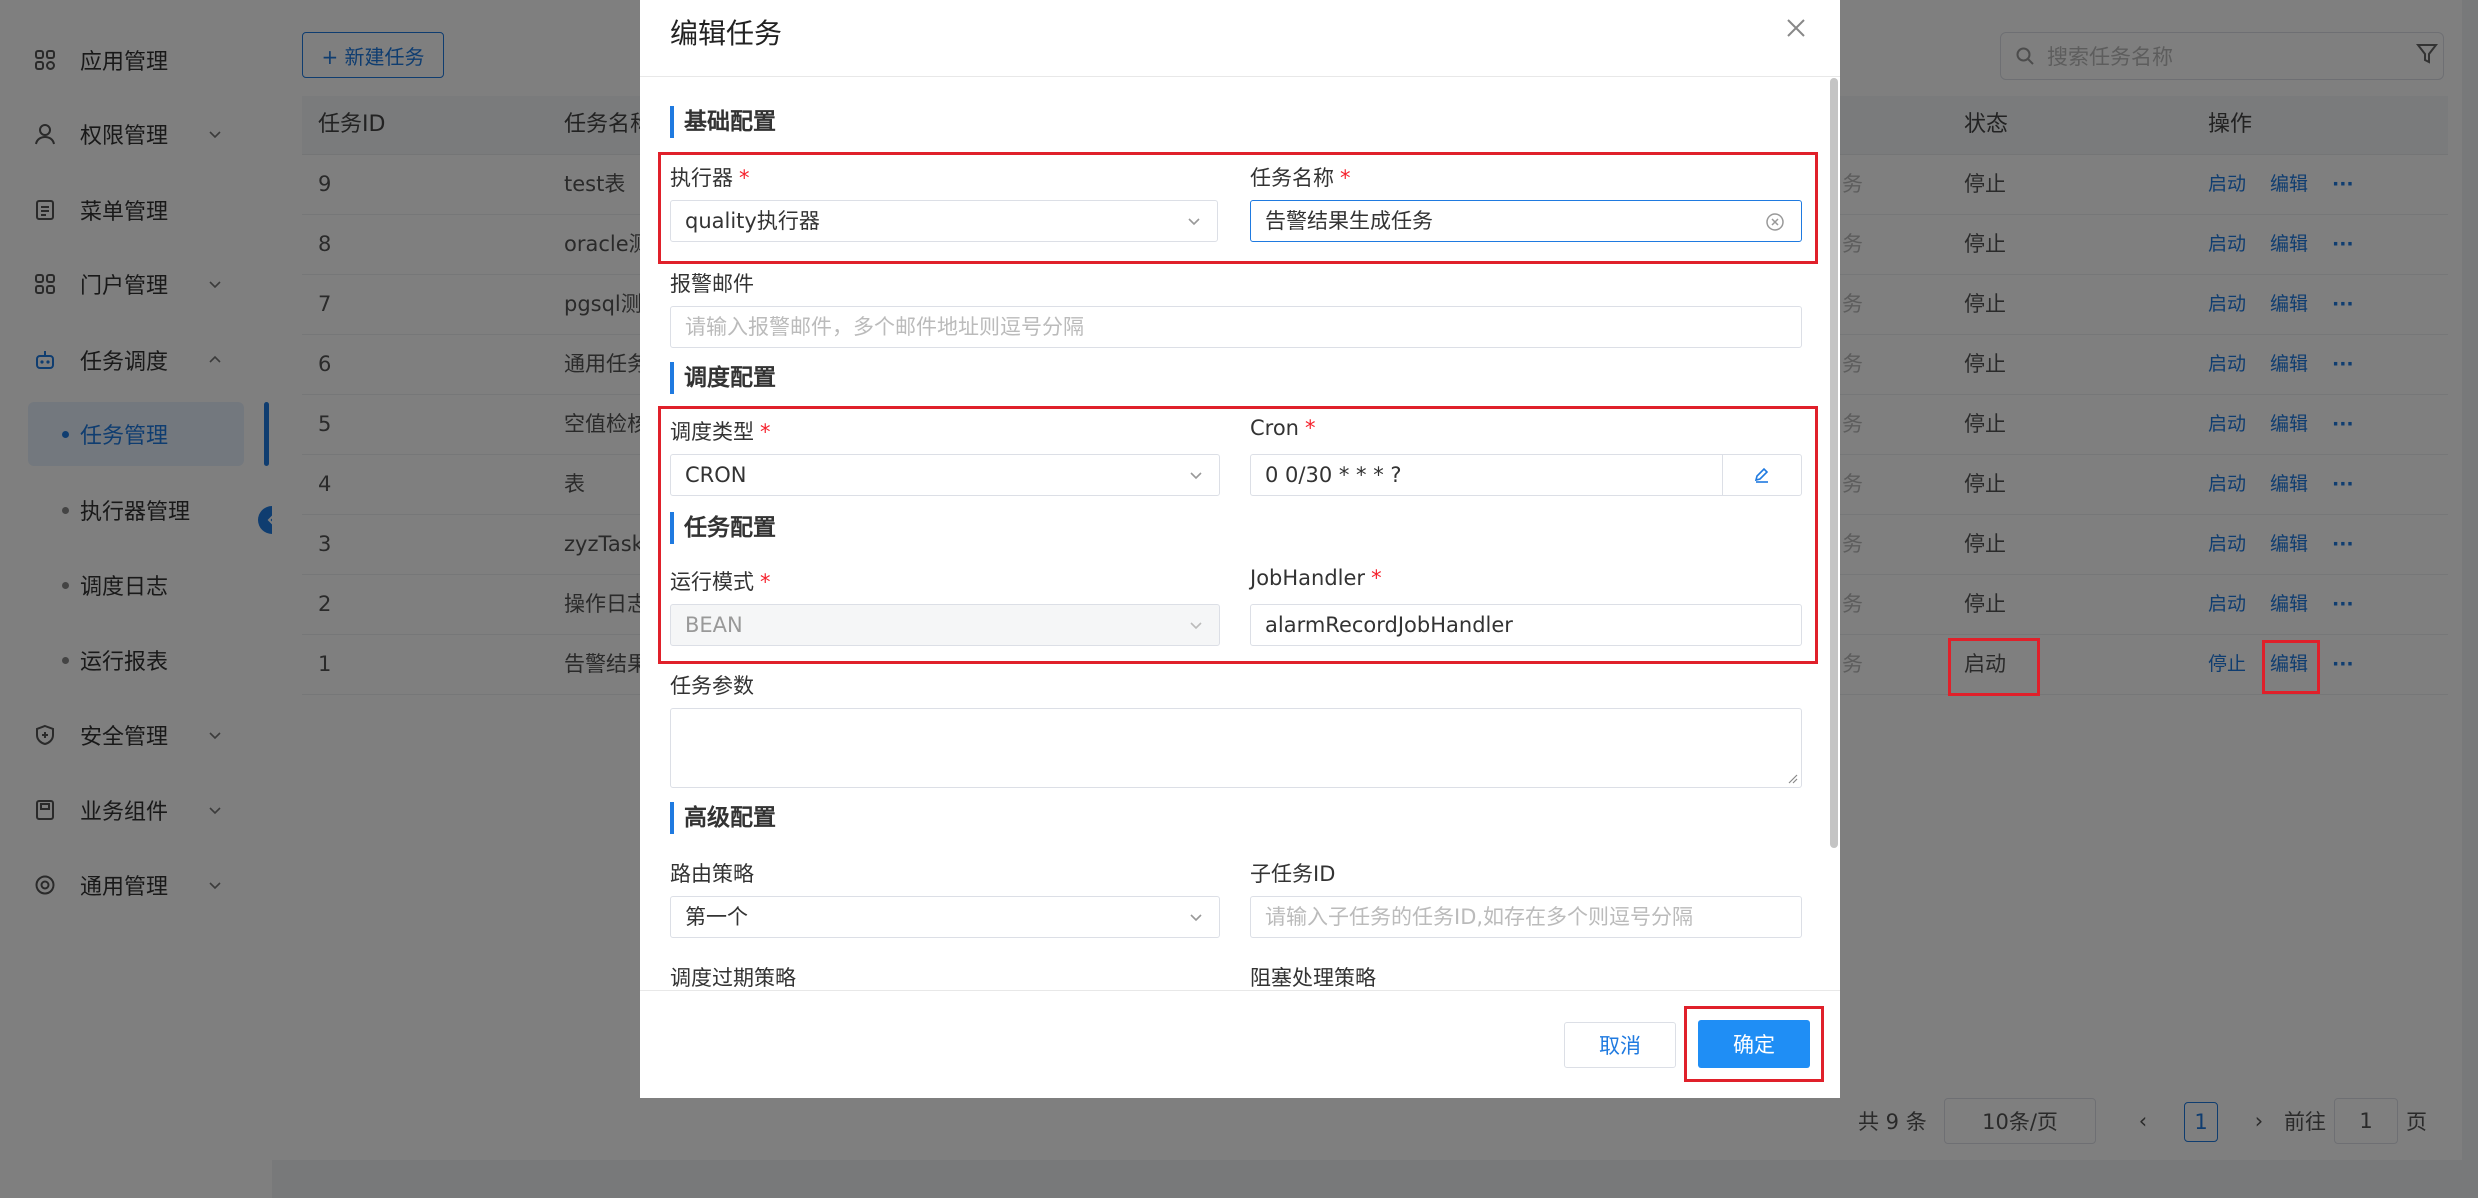  I want to click on highlight-status, so click(1994, 667).